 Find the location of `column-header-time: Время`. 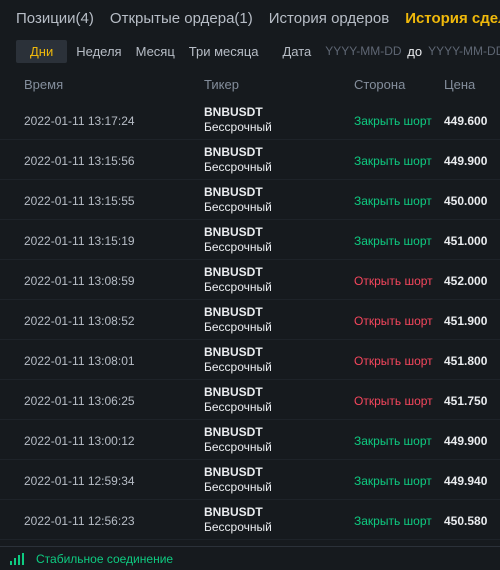

column-header-time: Время is located at coordinates (44, 84).